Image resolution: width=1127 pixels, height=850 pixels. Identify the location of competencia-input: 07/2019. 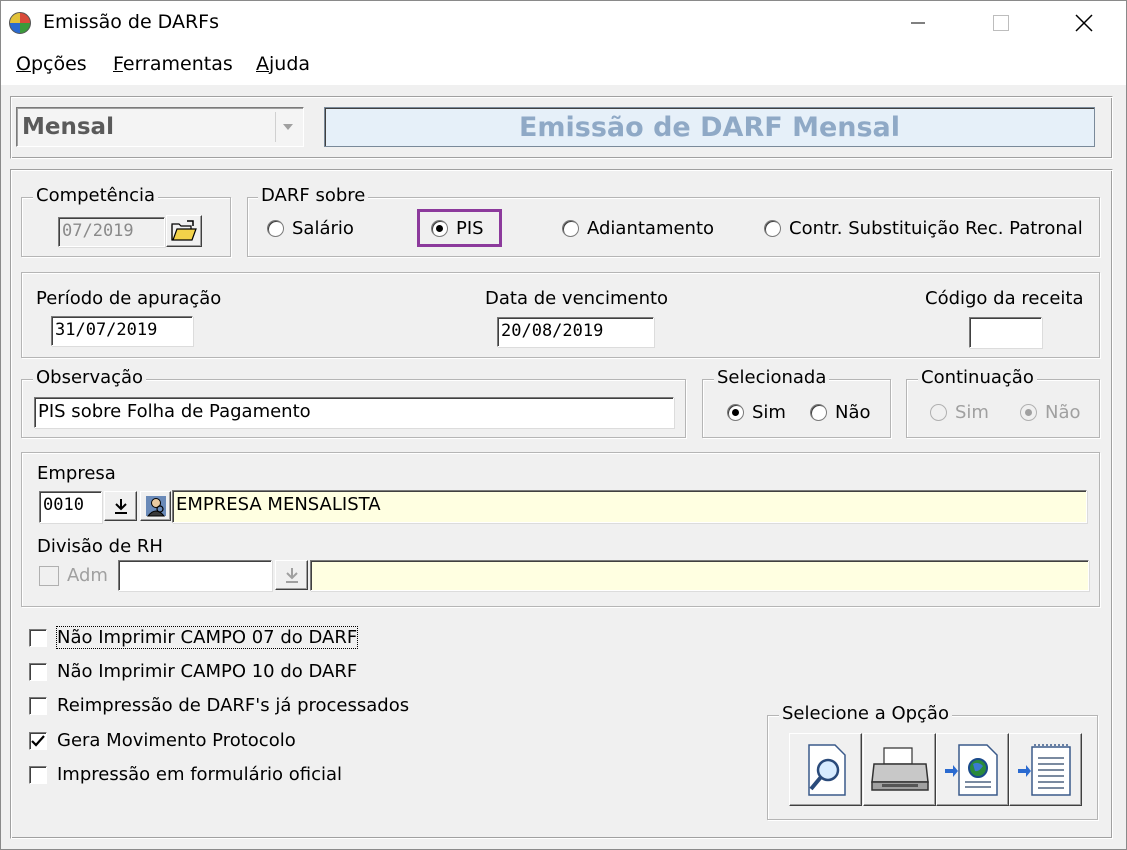
(111, 232).